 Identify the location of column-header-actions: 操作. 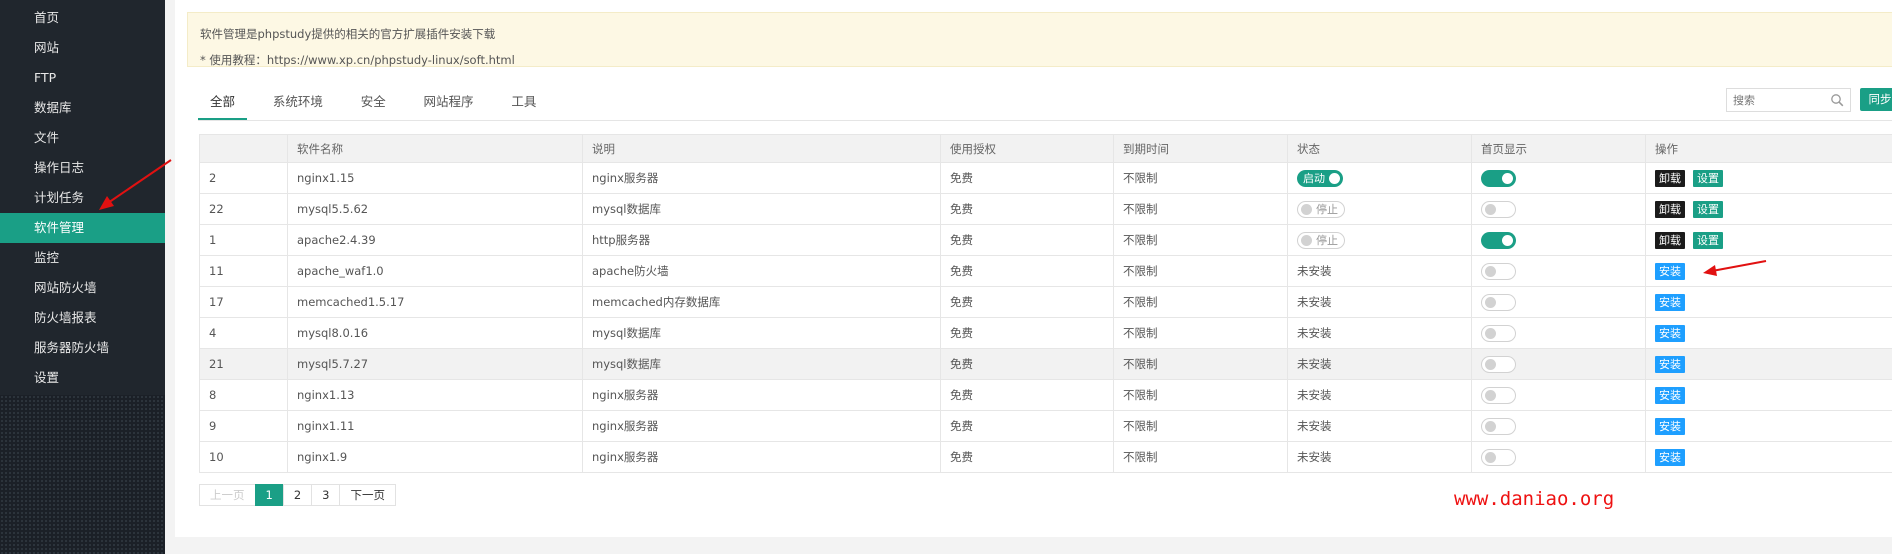
(1768, 148).